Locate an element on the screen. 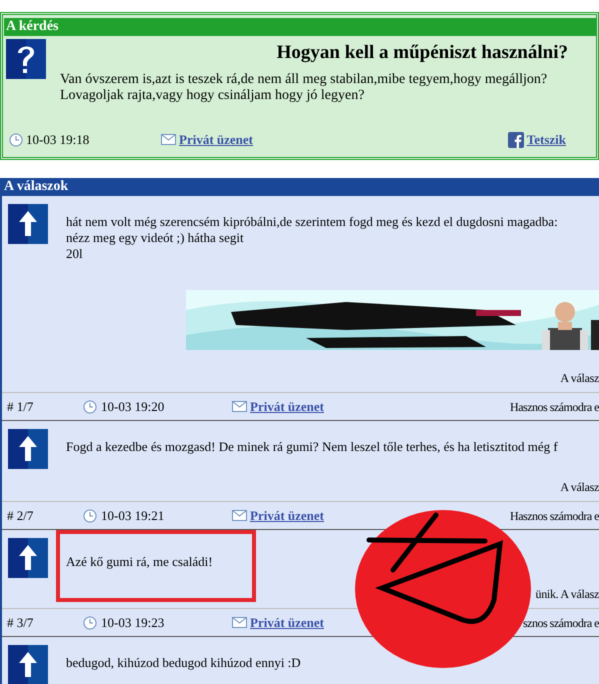 The height and width of the screenshot is (684, 599). timestamp: 10-03 19:23 is located at coordinates (133, 623).